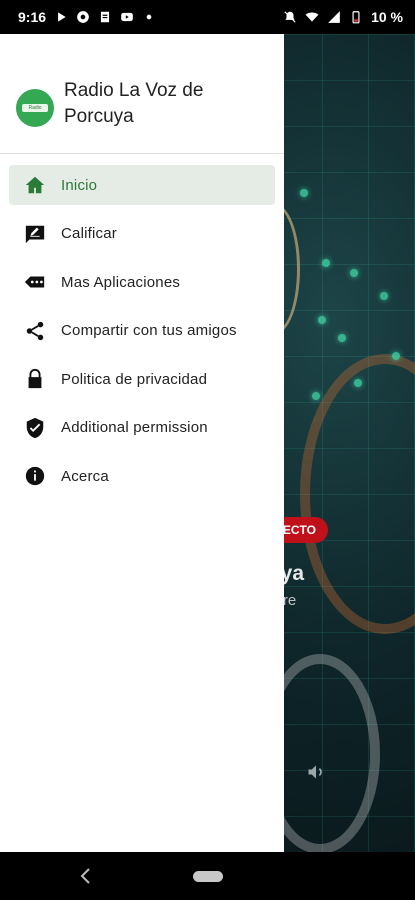 The height and width of the screenshot is (900, 415). I want to click on back-icon, so click(86, 876).